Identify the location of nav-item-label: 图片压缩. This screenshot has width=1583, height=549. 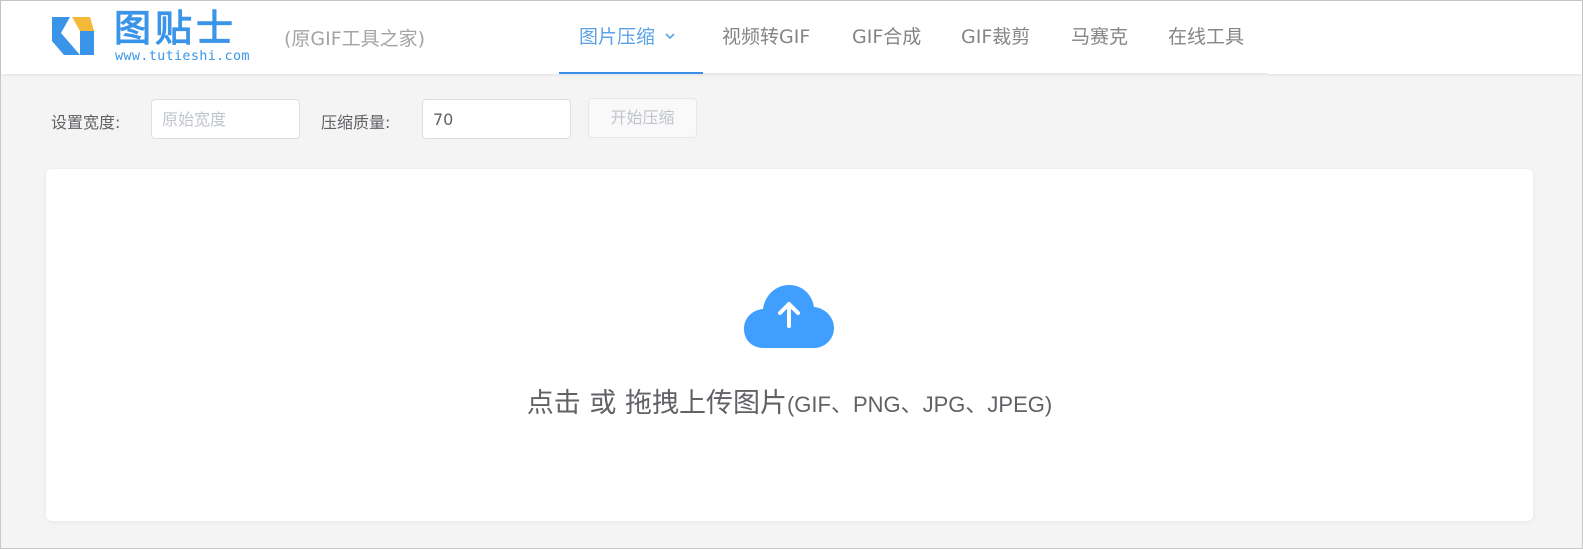
(617, 37).